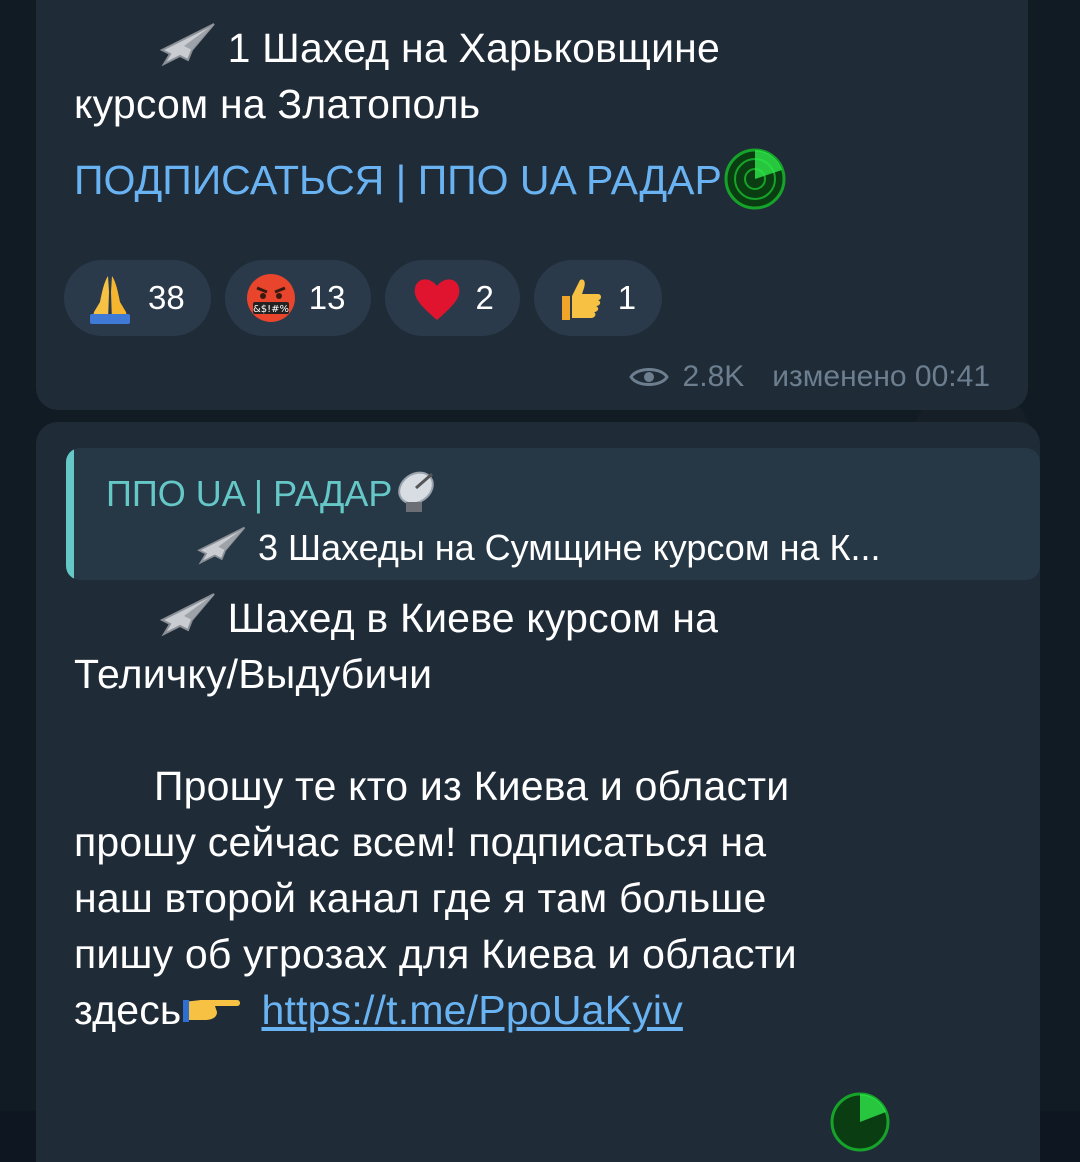 This screenshot has height=1162, width=1080. Describe the element at coordinates (437, 299) in the screenshot. I see `heart-icon` at that location.